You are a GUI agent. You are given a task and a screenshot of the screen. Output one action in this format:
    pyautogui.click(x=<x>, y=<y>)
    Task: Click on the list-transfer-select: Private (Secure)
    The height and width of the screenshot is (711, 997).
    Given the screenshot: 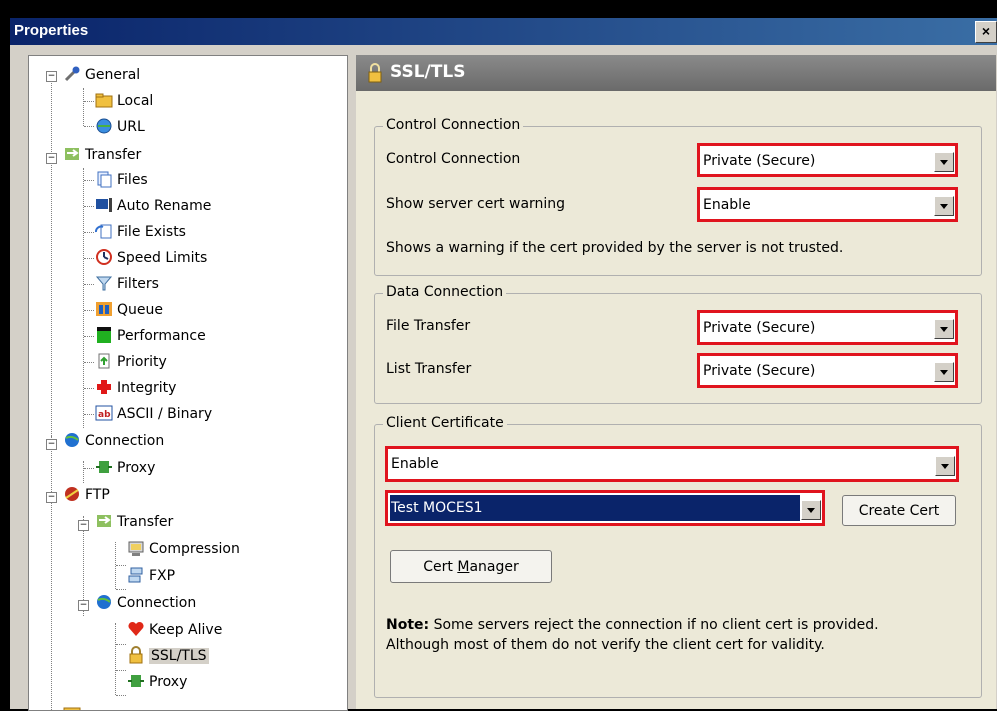 What is the action you would take?
    pyautogui.click(x=827, y=370)
    